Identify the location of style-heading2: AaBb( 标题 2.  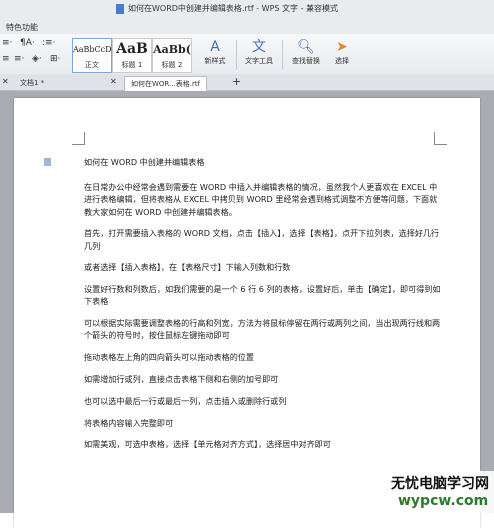
(172, 55).